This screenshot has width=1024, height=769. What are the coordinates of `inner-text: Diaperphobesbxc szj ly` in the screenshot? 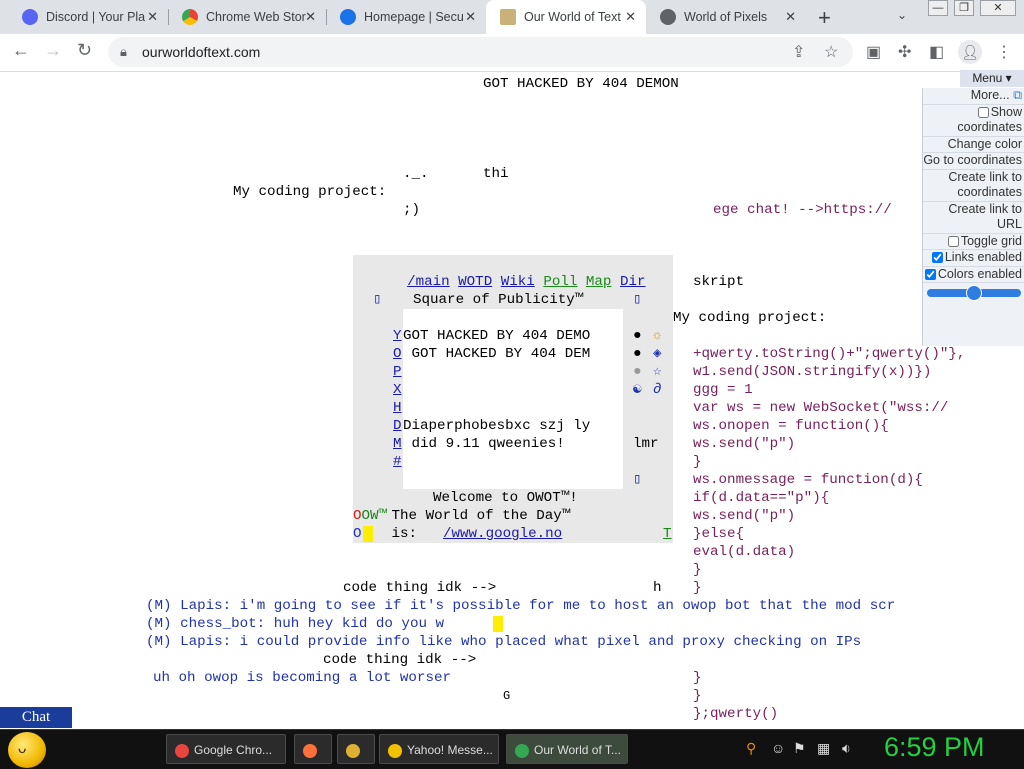 It's located at (497, 426).